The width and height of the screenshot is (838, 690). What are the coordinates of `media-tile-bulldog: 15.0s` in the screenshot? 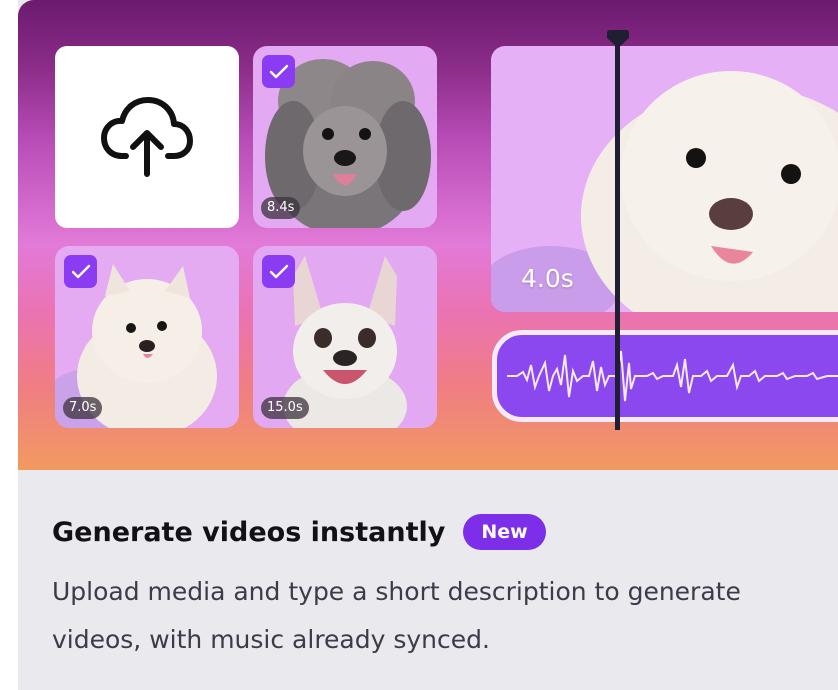 It's located at (345, 337).